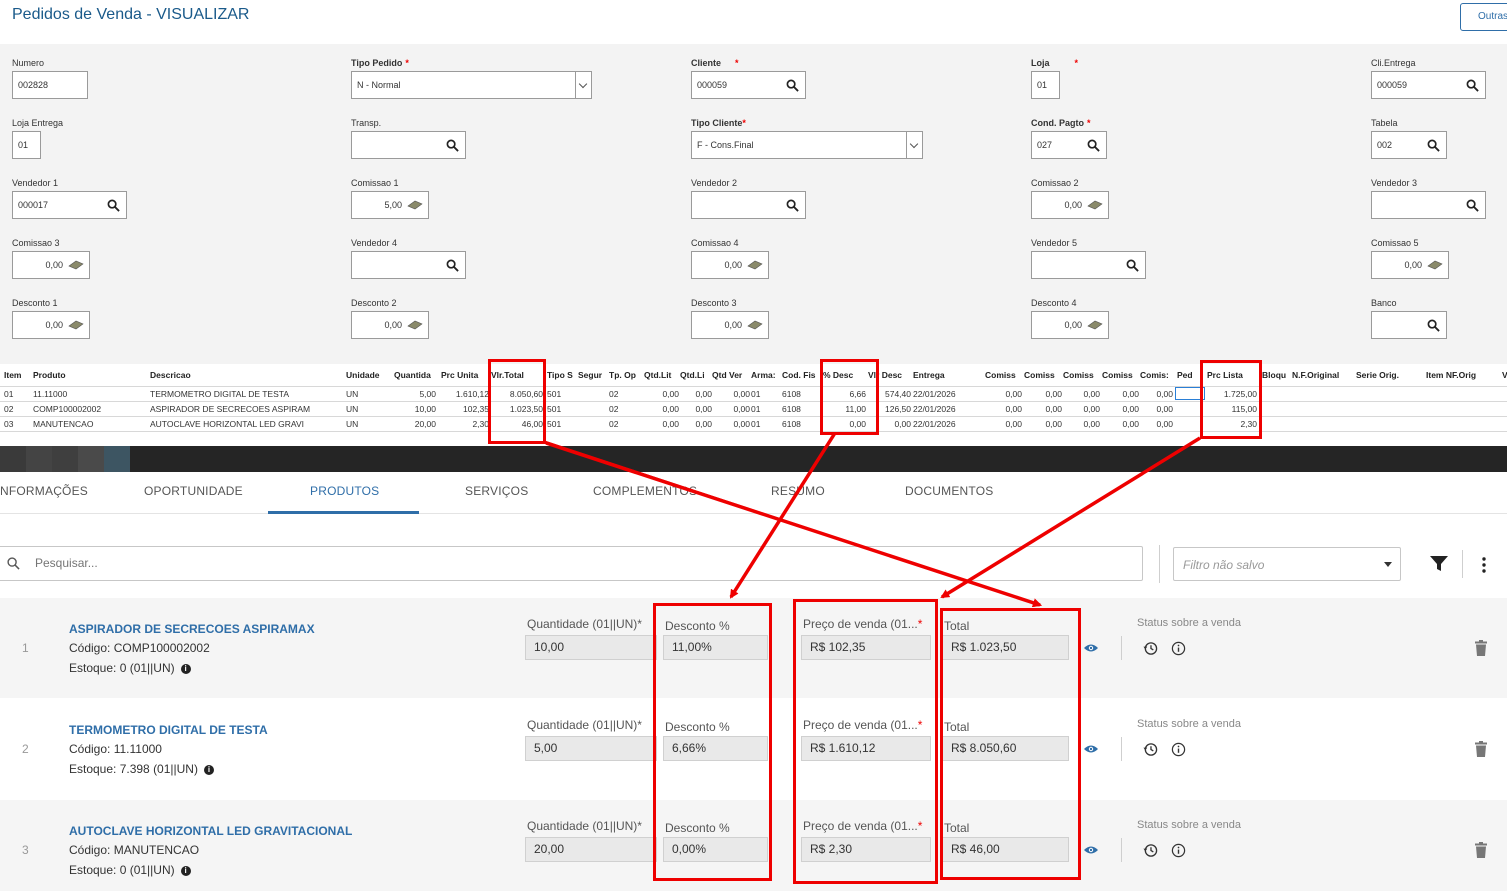 This screenshot has width=1507, height=891. Describe the element at coordinates (1409, 145) in the screenshot. I see `tabela-input: 002` at that location.